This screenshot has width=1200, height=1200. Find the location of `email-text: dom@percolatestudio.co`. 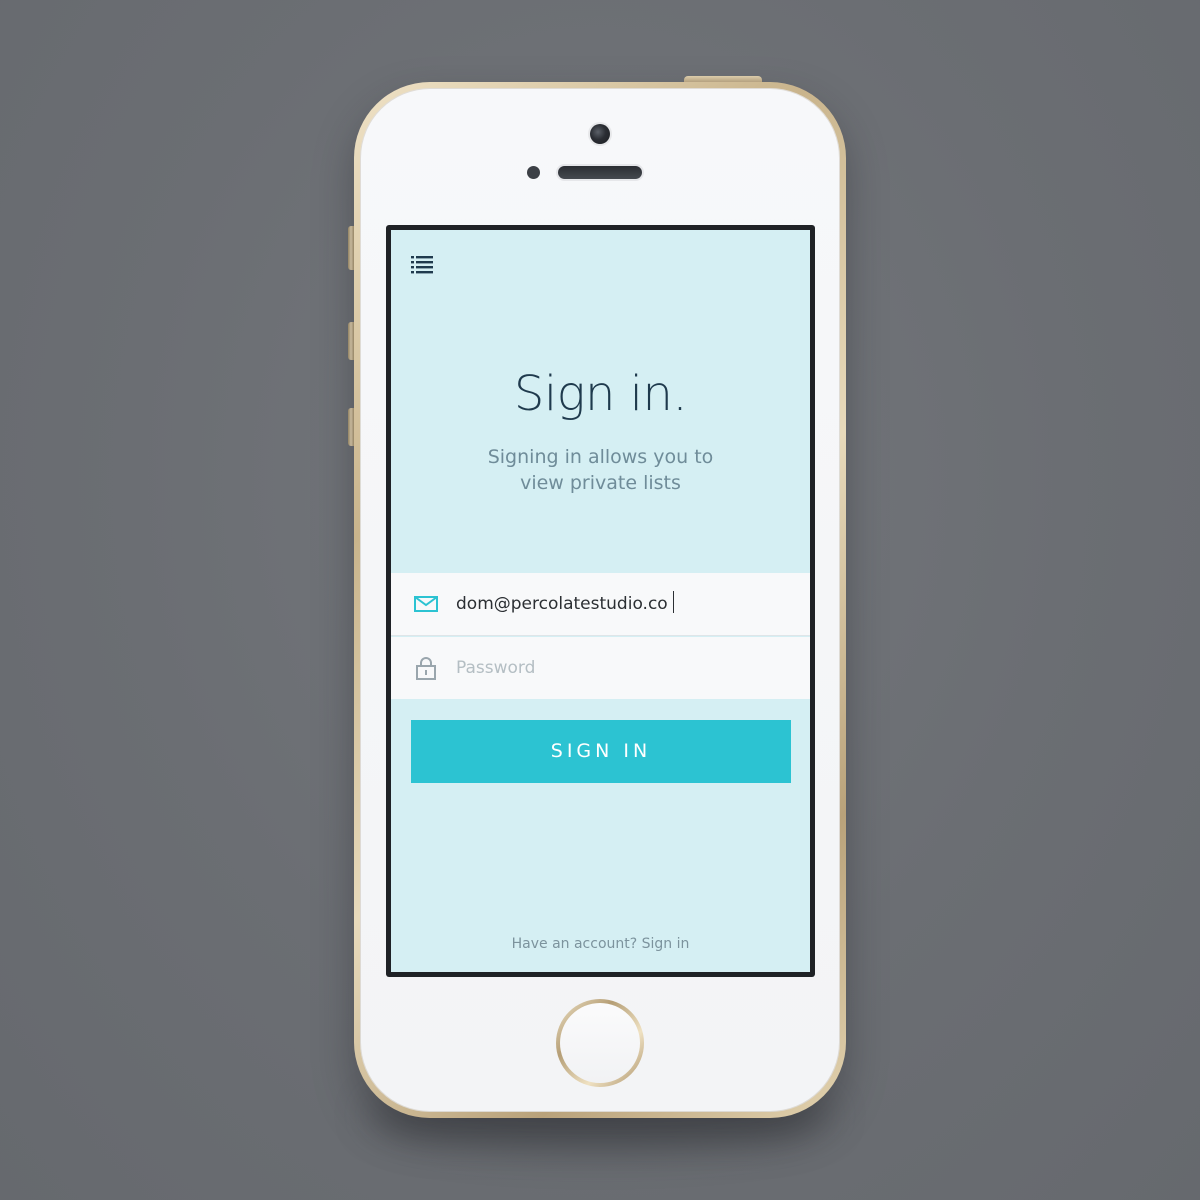

email-text: dom@percolatestudio.co is located at coordinates (562, 604).